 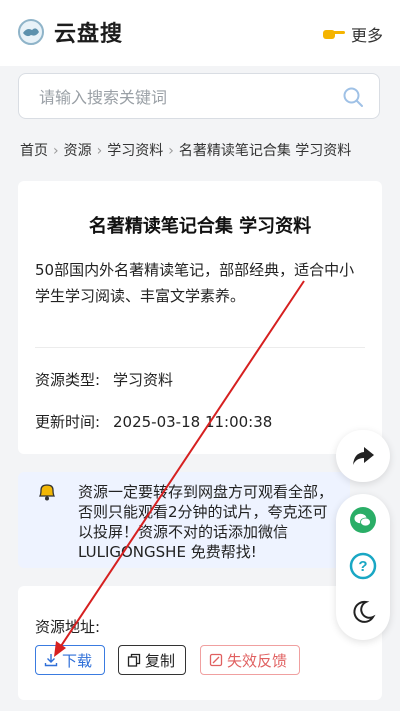 What do you see at coordinates (31, 32) in the screenshot?
I see `logo-icon` at bounding box center [31, 32].